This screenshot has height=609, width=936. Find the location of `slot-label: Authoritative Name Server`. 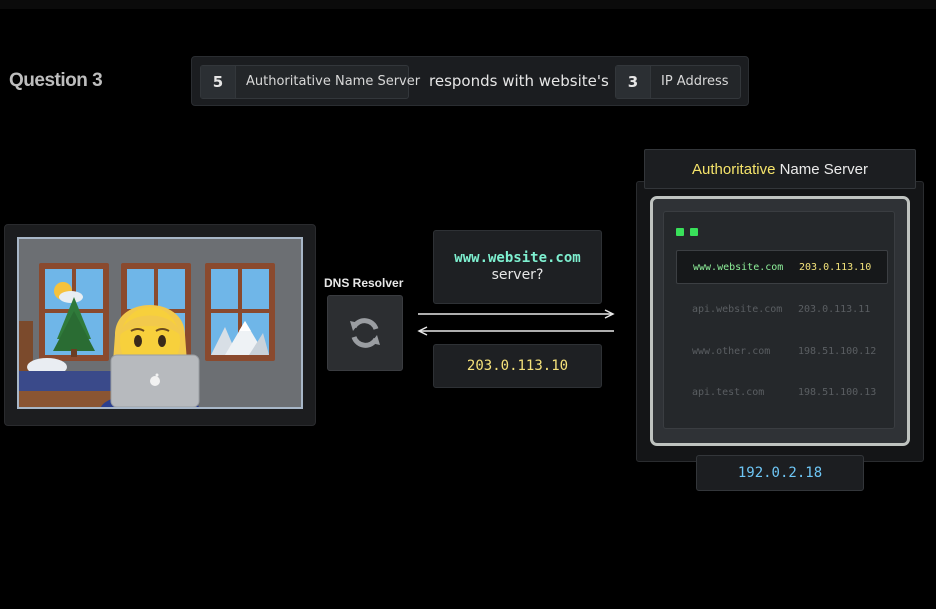

slot-label: Authoritative Name Server is located at coordinates (333, 81).